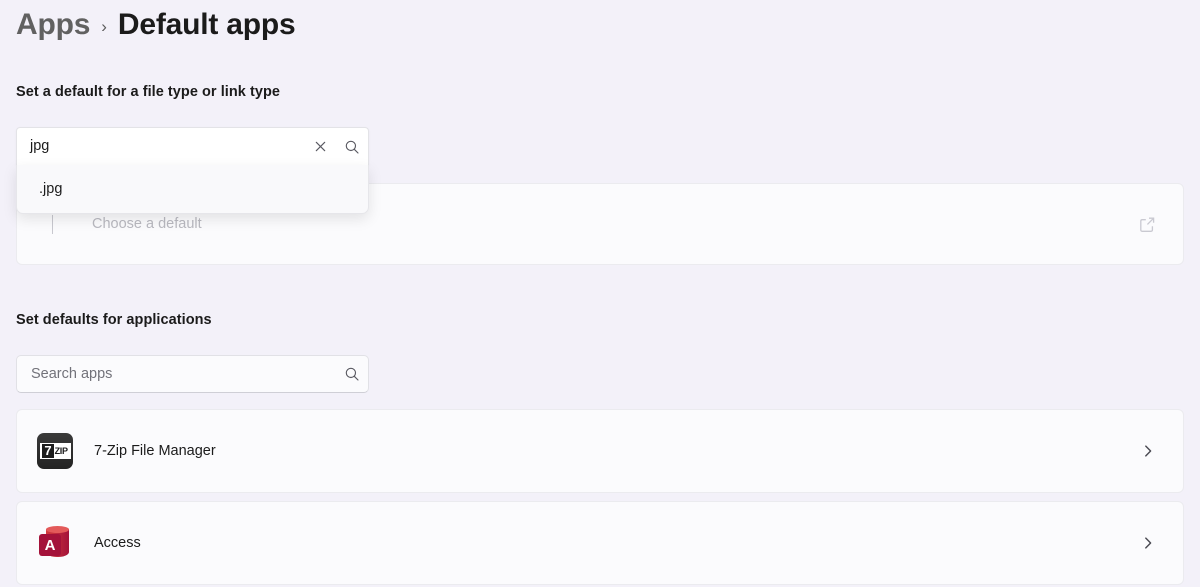 This screenshot has width=1200, height=587. Describe the element at coordinates (53, 25) in the screenshot. I see `breadcrumb-link-apps: Apps` at that location.